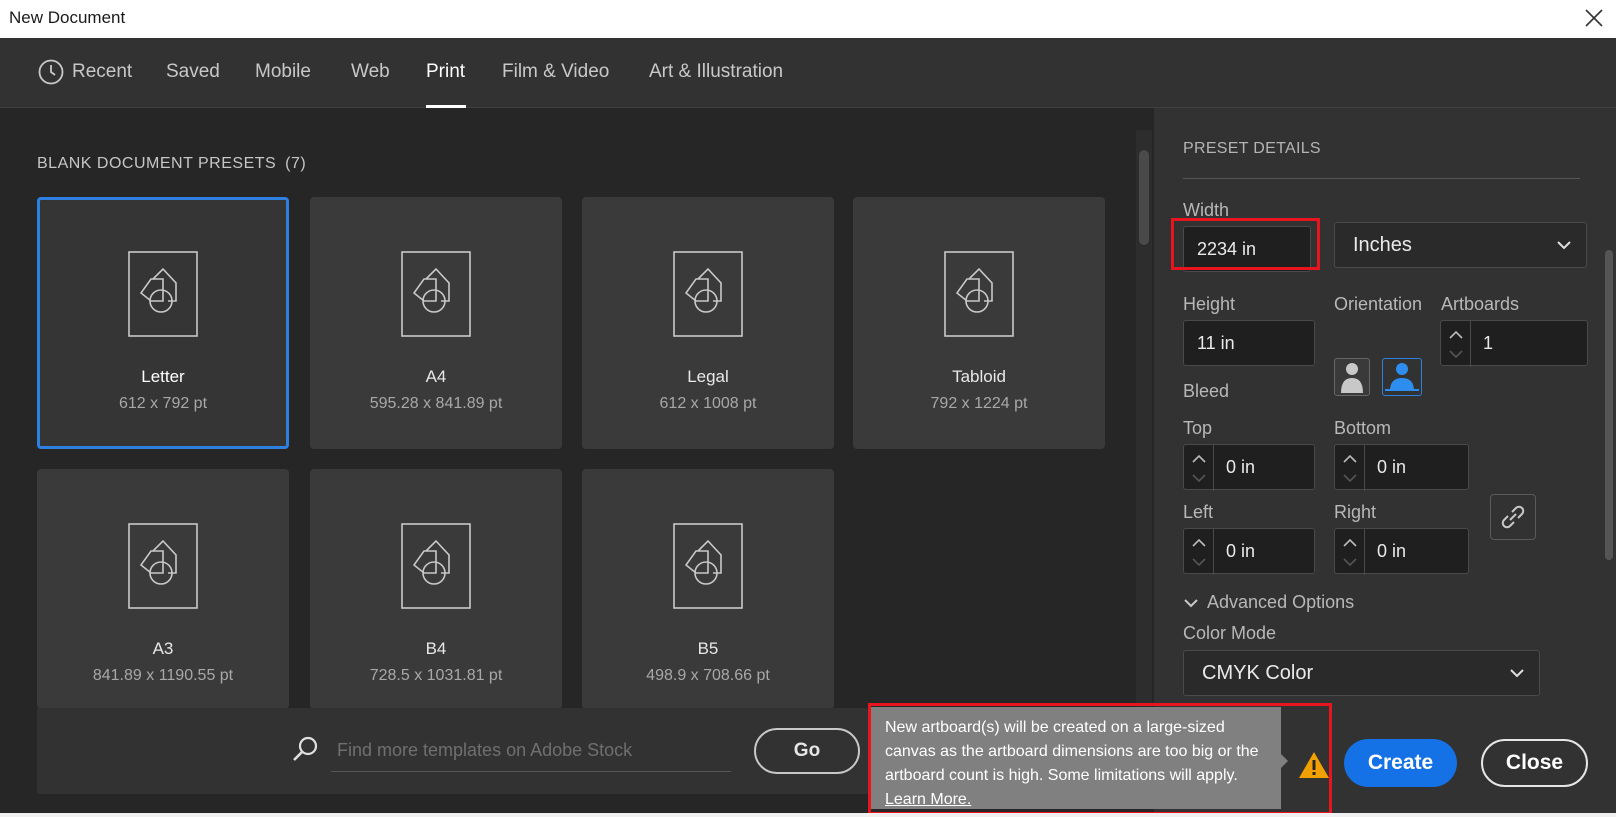 This screenshot has height=817, width=1616. What do you see at coordinates (305, 748) in the screenshot?
I see `search-icon` at bounding box center [305, 748].